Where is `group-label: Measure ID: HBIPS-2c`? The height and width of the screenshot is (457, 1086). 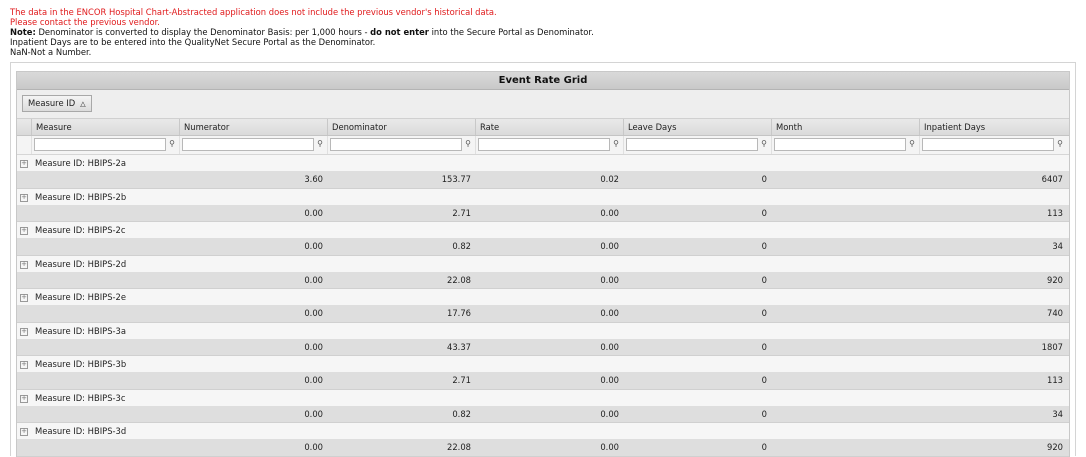
group-label: Measure ID: HBIPS-2c is located at coordinates (80, 230).